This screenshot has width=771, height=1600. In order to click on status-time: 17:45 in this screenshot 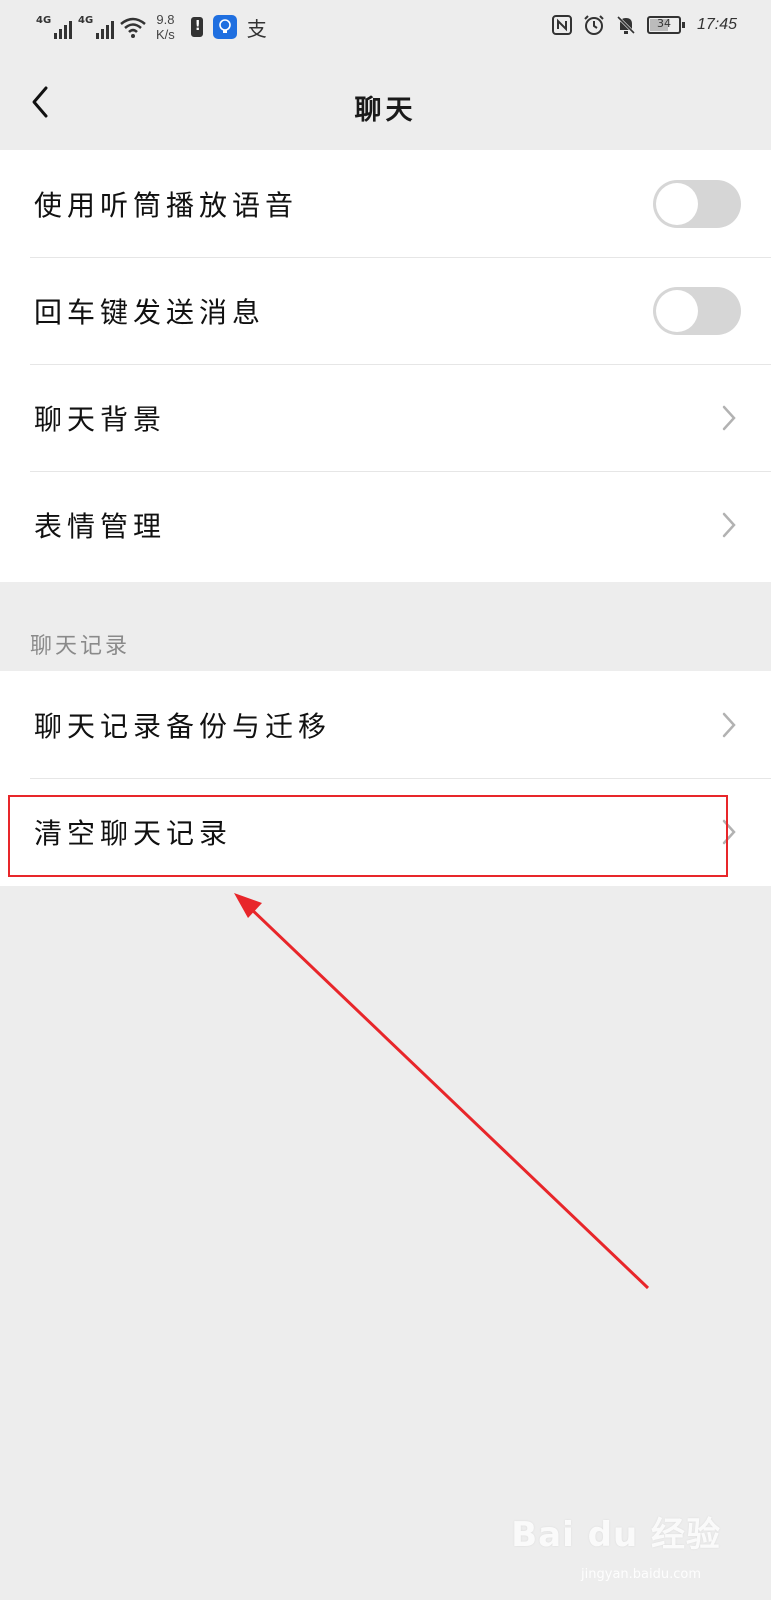, I will do `click(716, 24)`.